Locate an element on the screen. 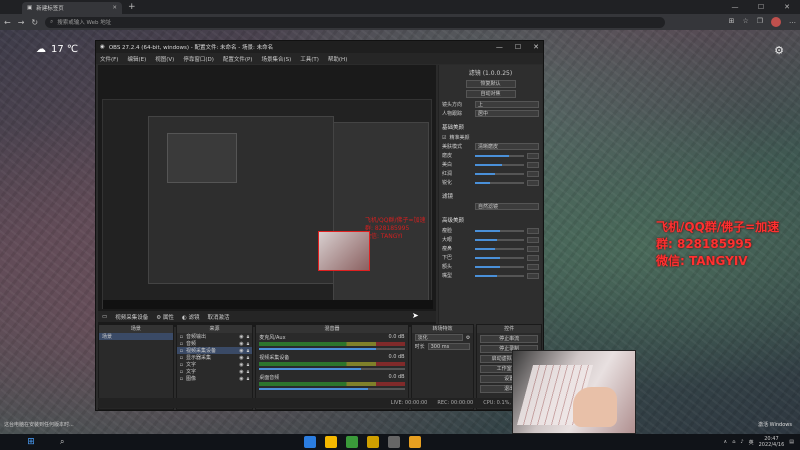  forward-icon: → is located at coordinates (21, 22).